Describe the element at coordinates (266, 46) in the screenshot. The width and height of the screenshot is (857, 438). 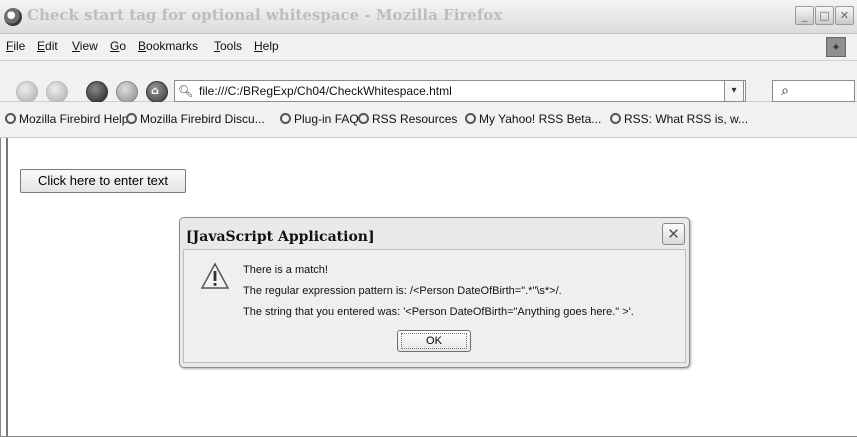
I see `menu-help: Help` at that location.